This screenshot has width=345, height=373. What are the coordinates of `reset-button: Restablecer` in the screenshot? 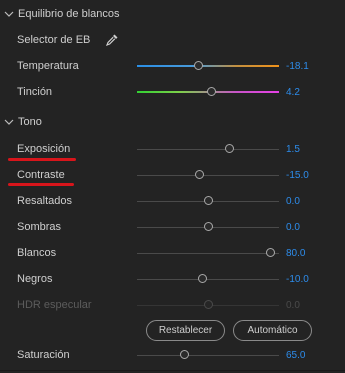 It's located at (185, 330).